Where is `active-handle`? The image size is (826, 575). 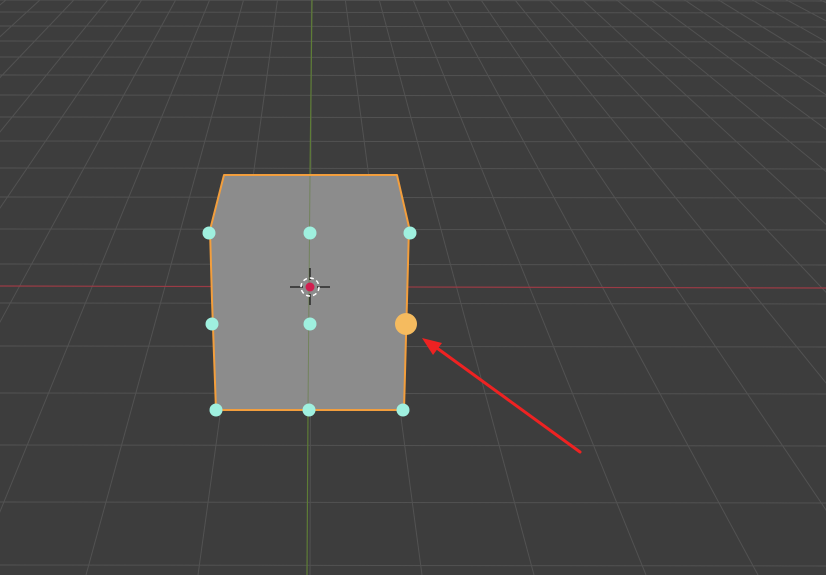
active-handle is located at coordinates (406, 324).